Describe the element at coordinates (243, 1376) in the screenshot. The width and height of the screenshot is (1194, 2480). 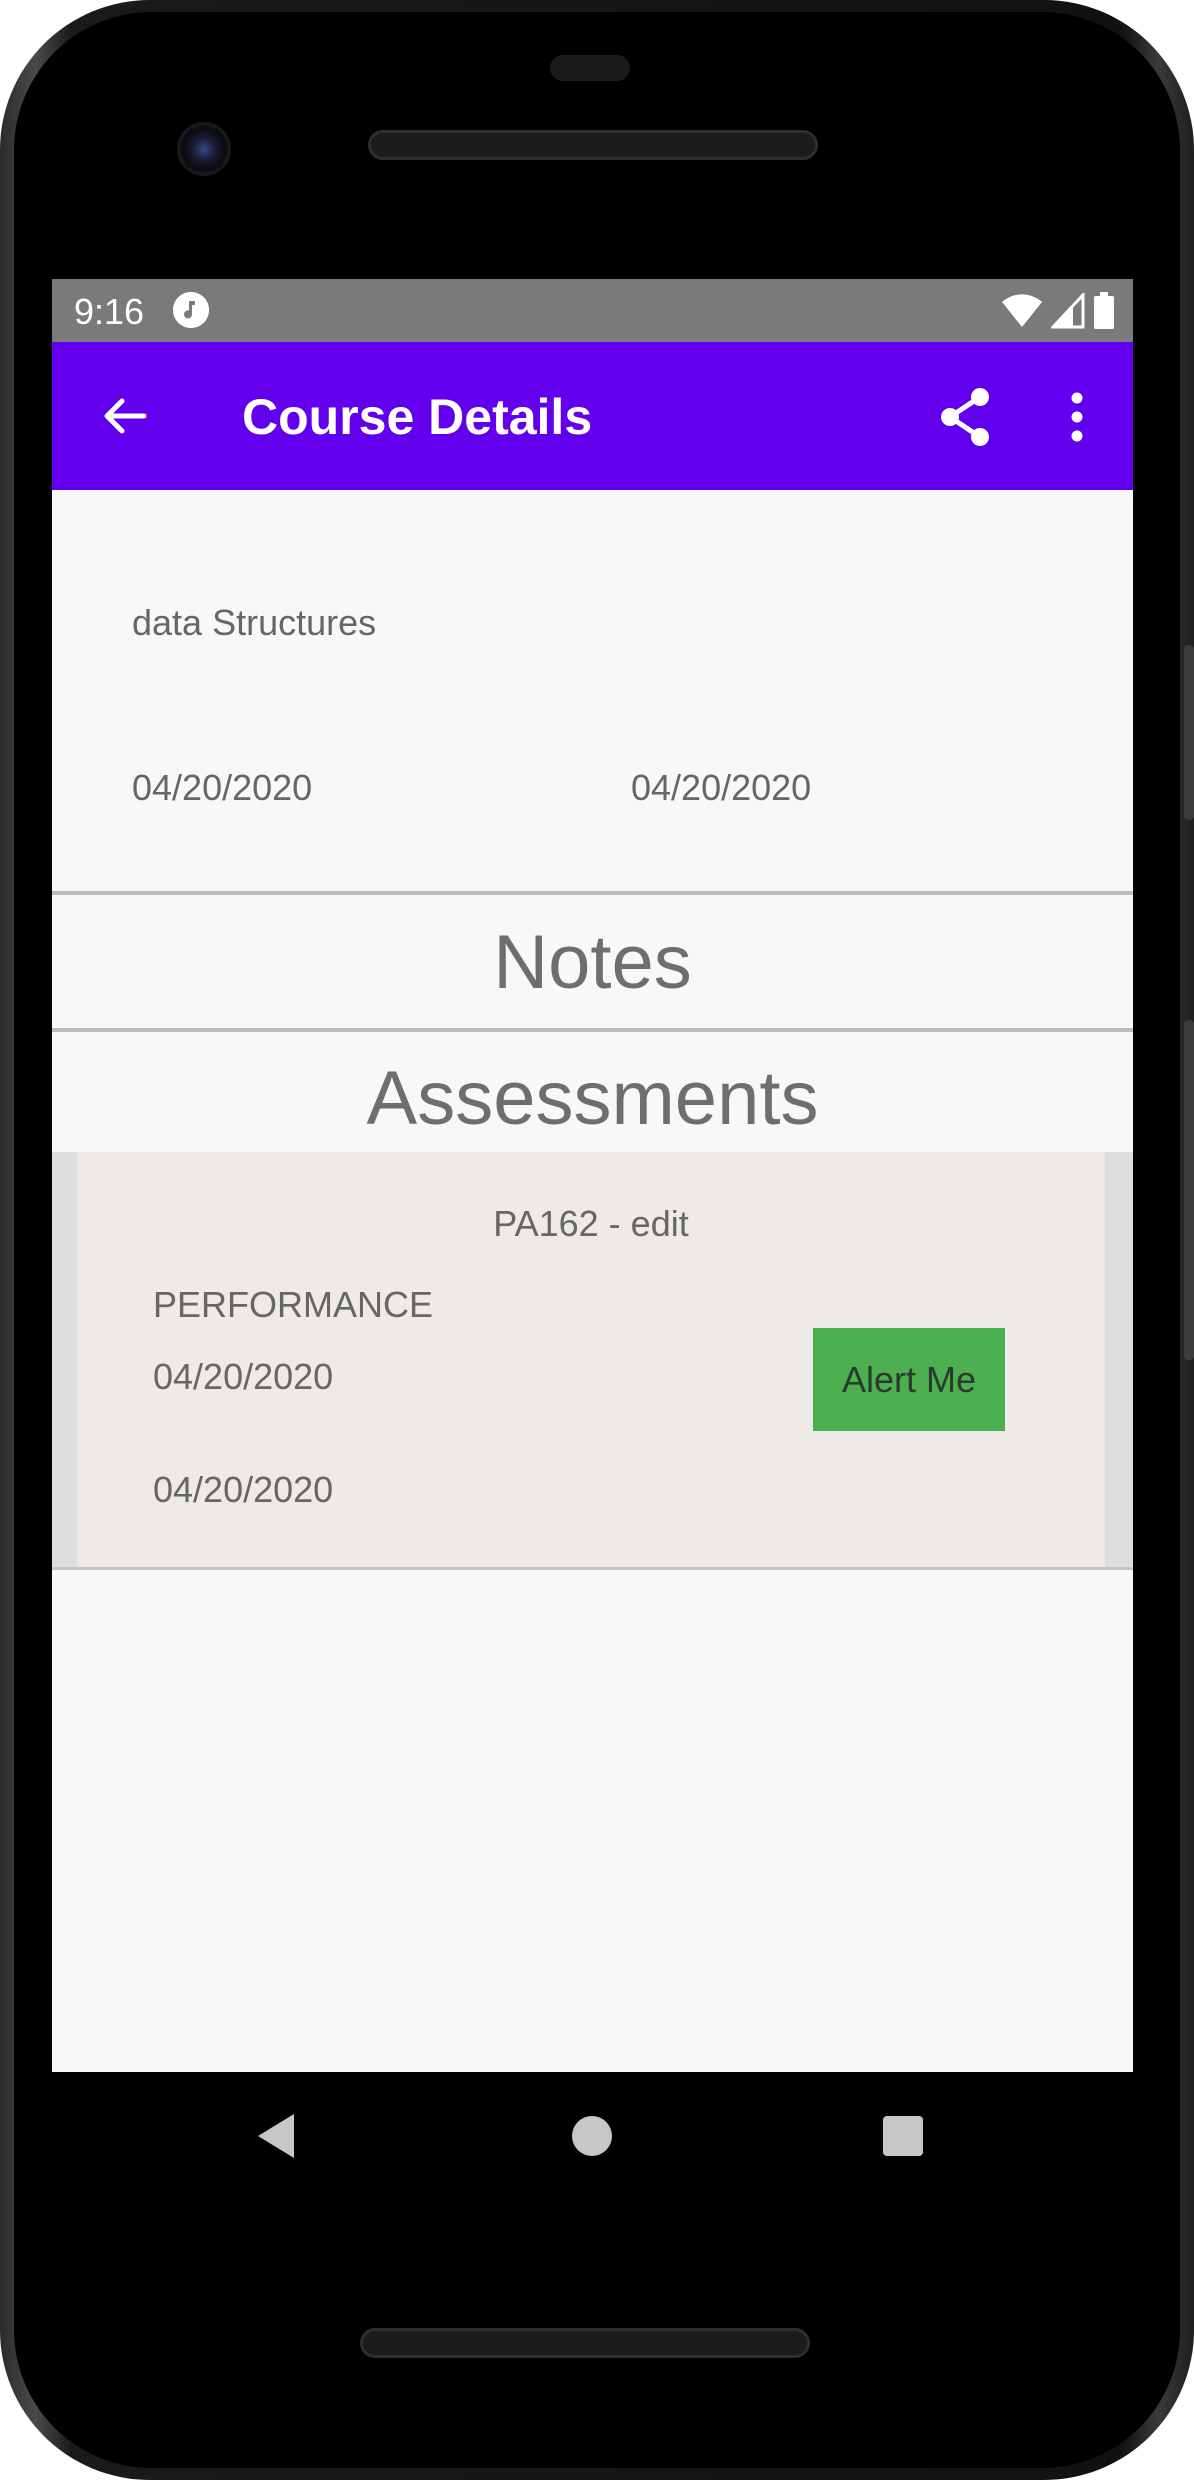
I see `assessment-start-date: 04/20/2020` at that location.